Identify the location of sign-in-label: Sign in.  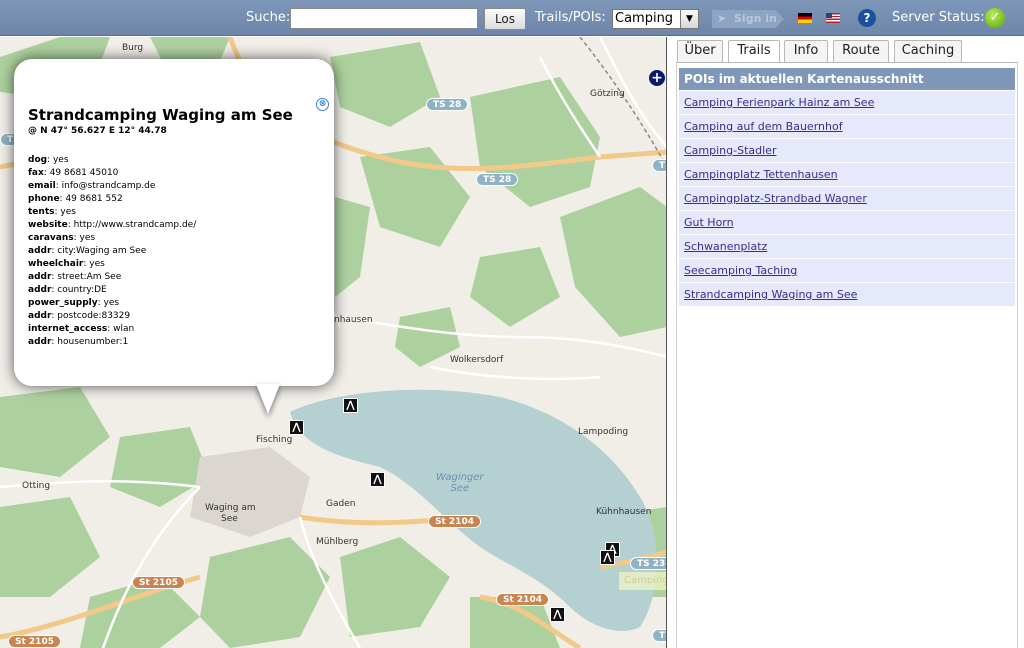
(755, 18).